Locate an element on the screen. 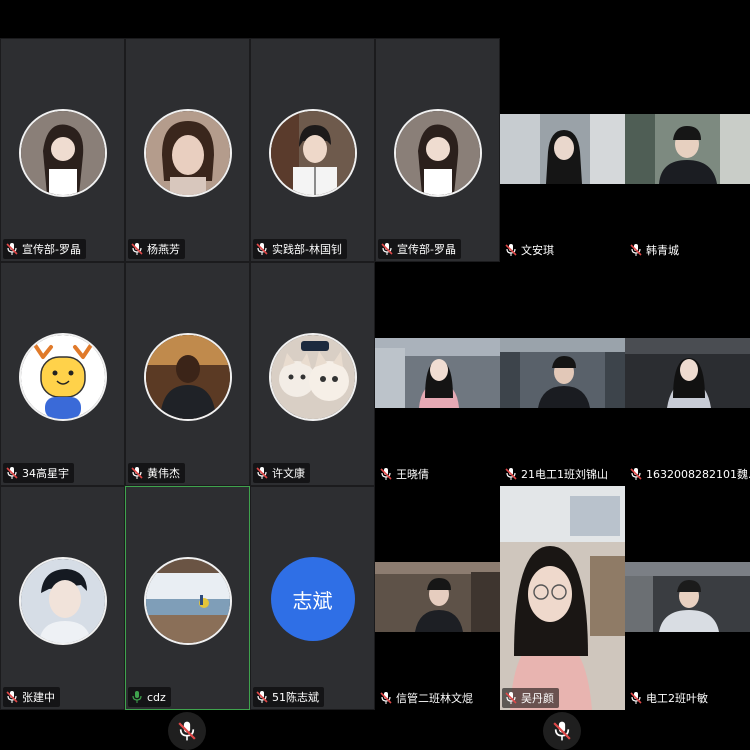  participant-tile: 杨燕芳 is located at coordinates (187, 150).